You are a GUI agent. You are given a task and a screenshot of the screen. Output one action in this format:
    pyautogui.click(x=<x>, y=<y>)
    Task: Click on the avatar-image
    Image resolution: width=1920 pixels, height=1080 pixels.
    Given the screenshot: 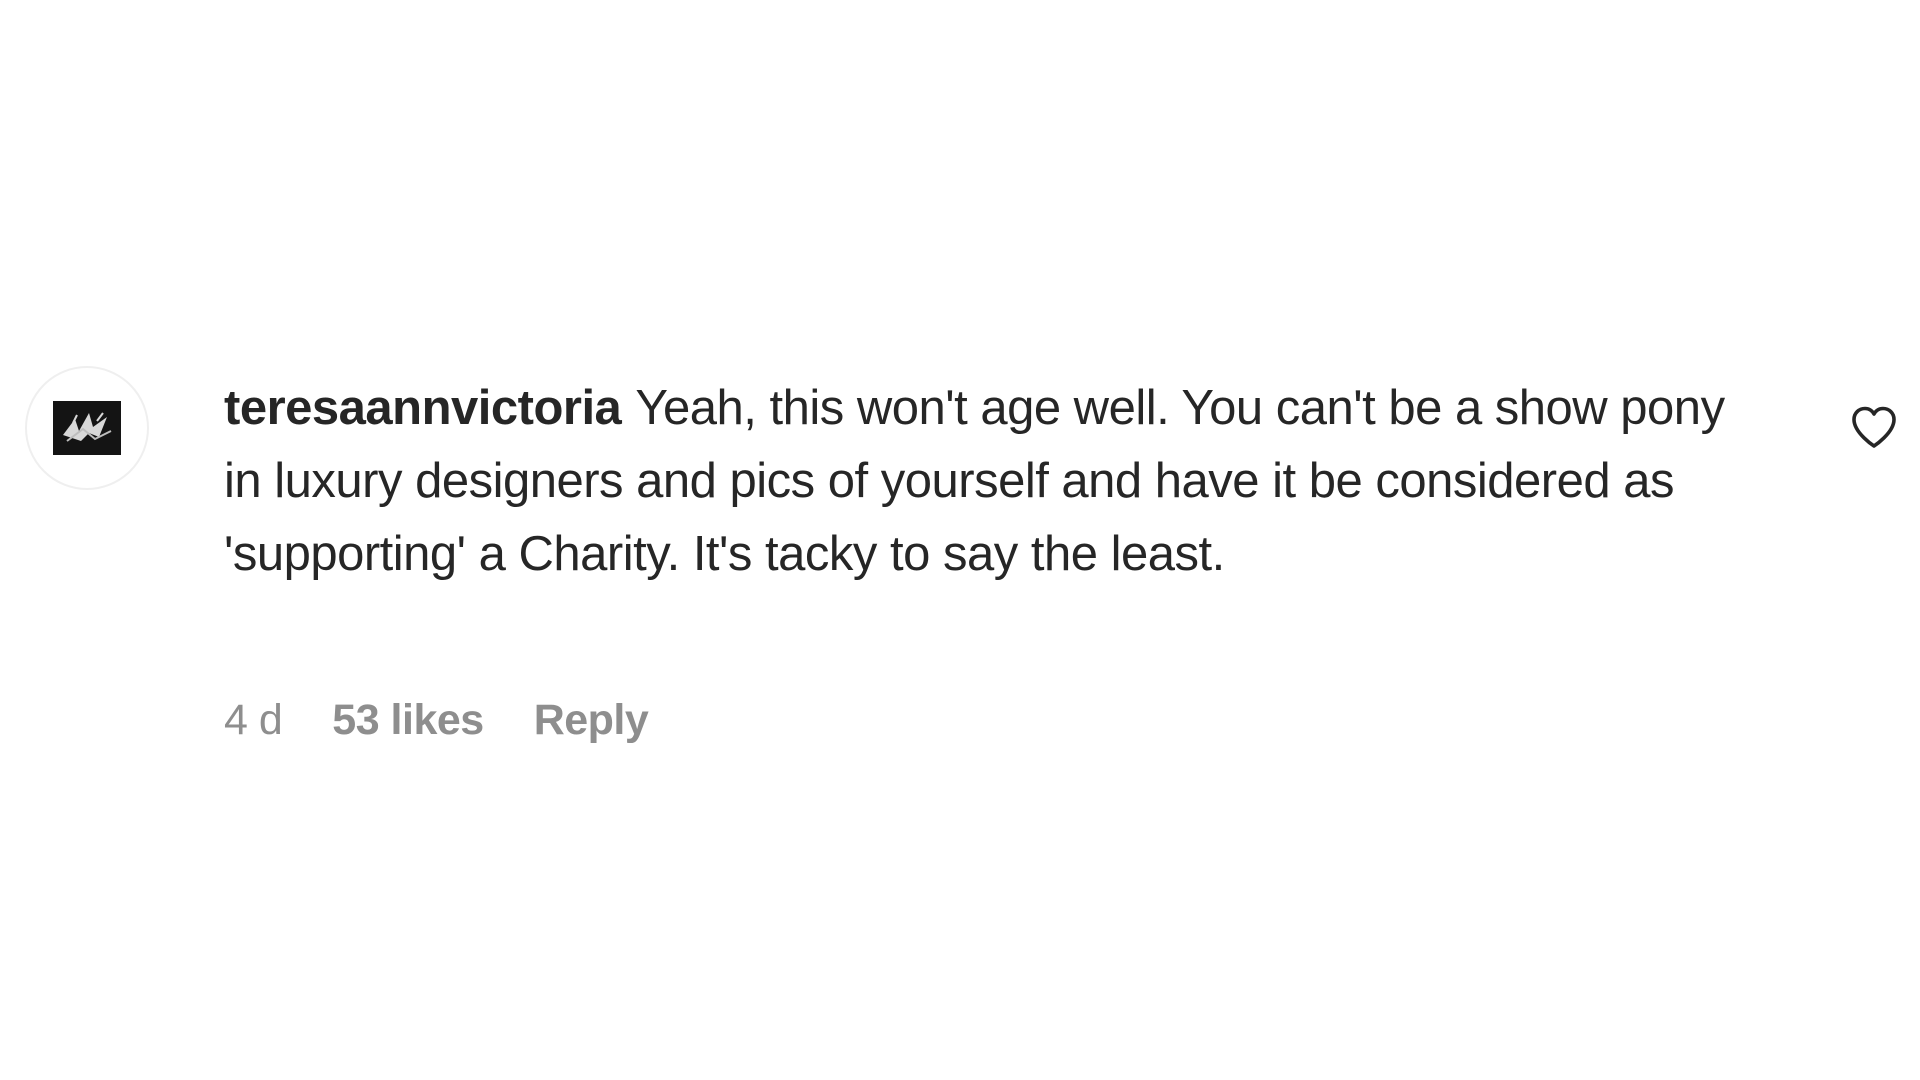 What is the action you would take?
    pyautogui.click(x=87, y=428)
    